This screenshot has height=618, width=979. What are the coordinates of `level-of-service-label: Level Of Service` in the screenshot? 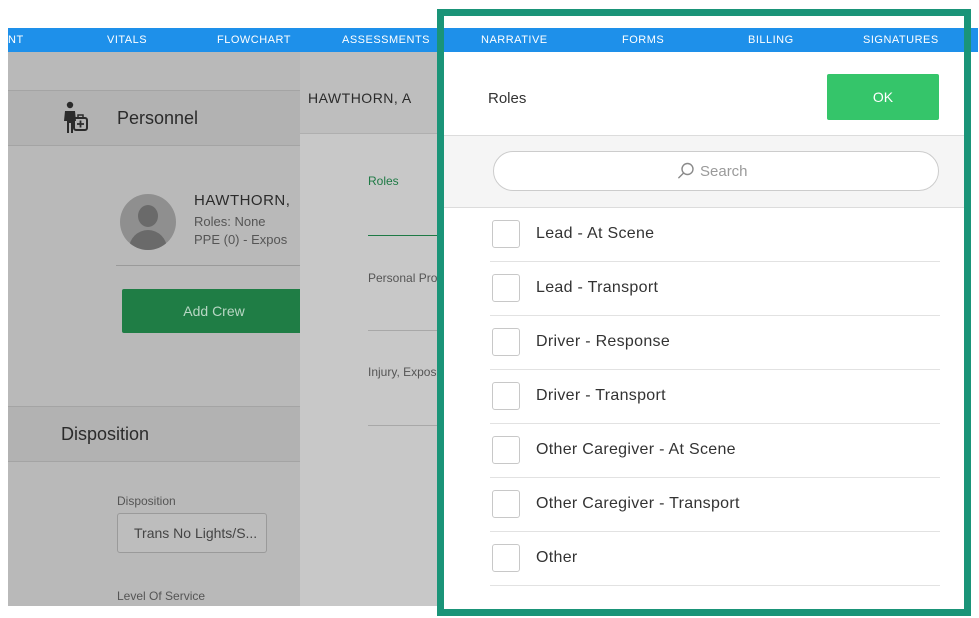 It's located at (161, 596).